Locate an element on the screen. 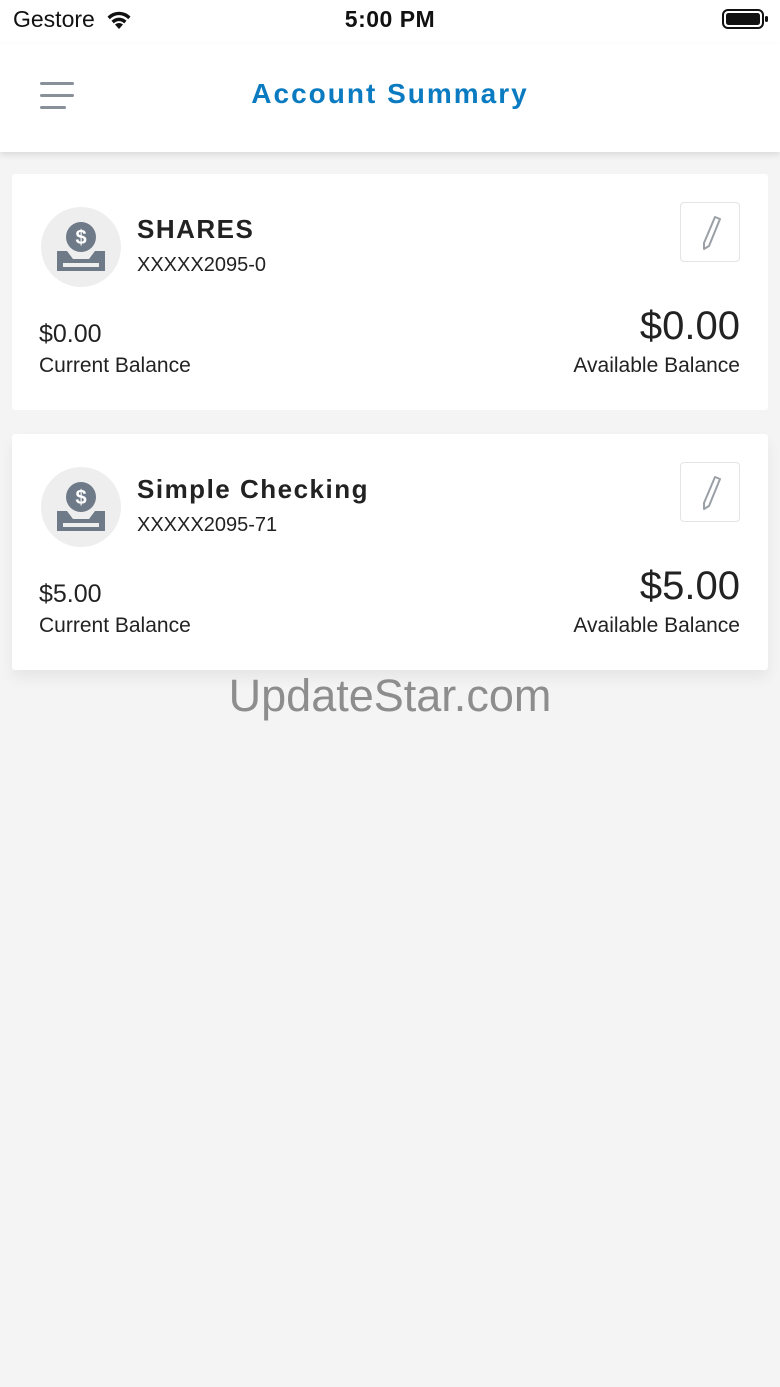  account-number: XXXXX2095-71 is located at coordinates (207, 525).